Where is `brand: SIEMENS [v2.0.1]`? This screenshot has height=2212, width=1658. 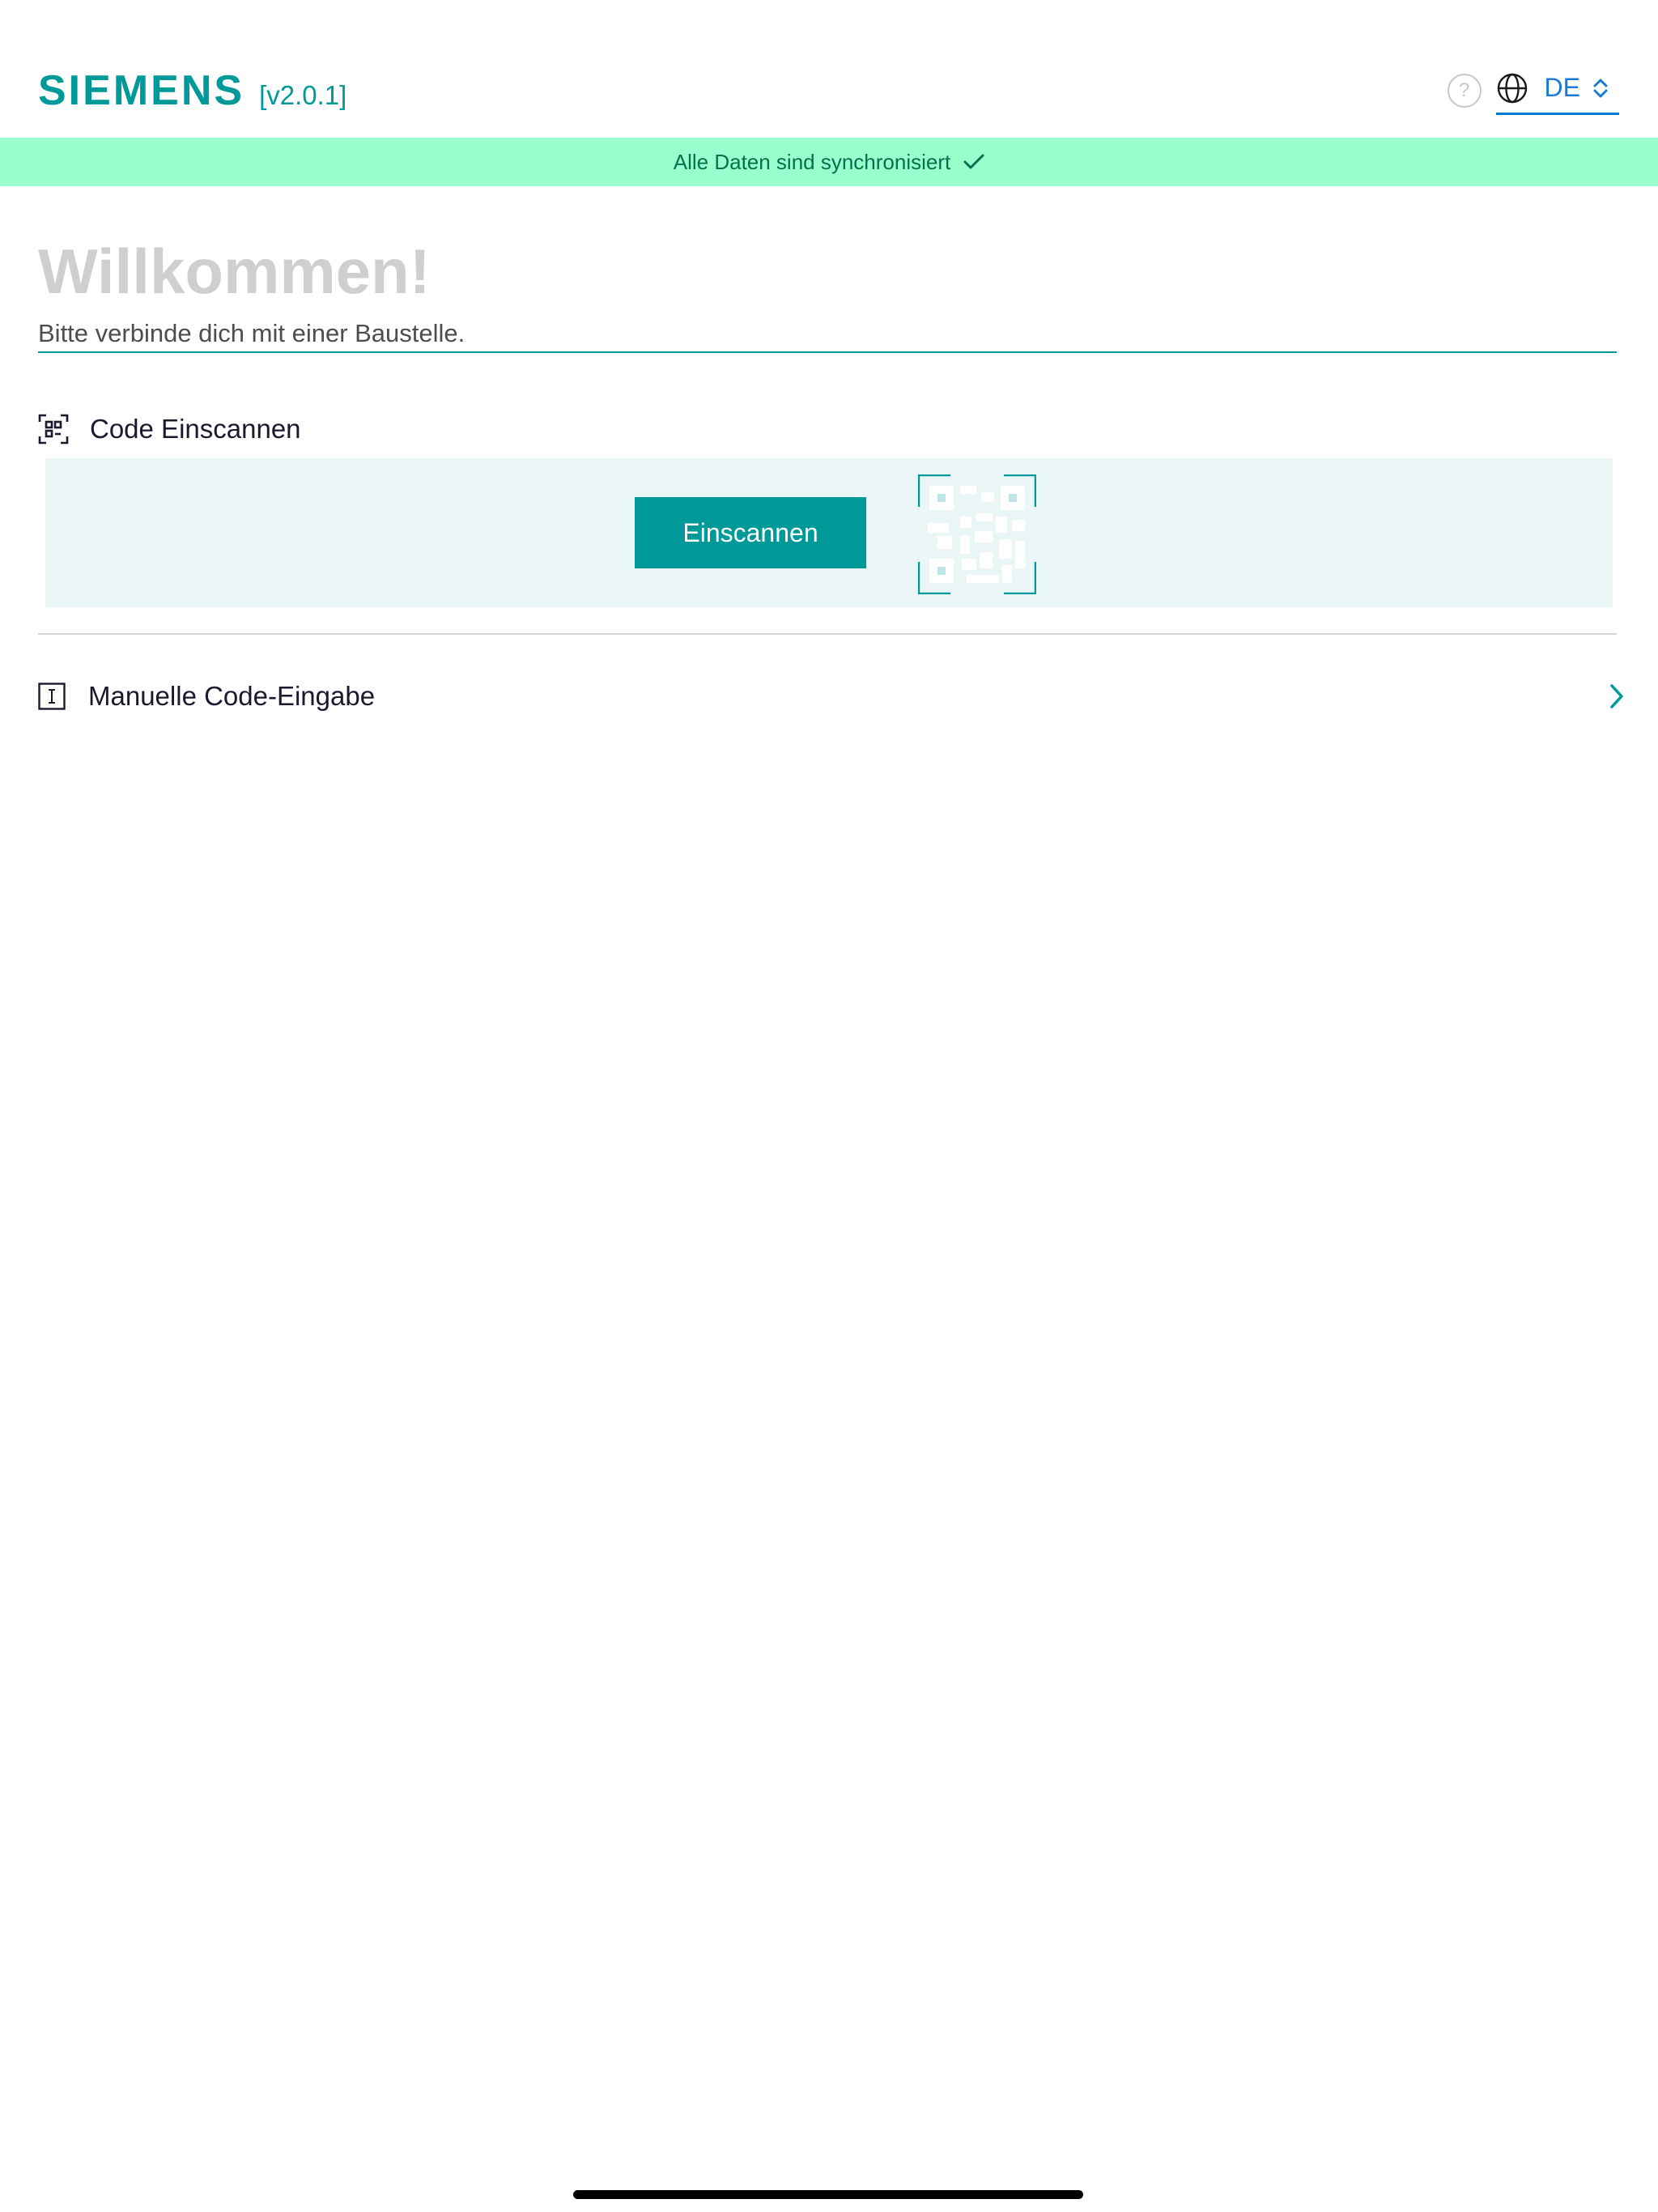
brand: SIEMENS [v2.0.1] is located at coordinates (192, 93).